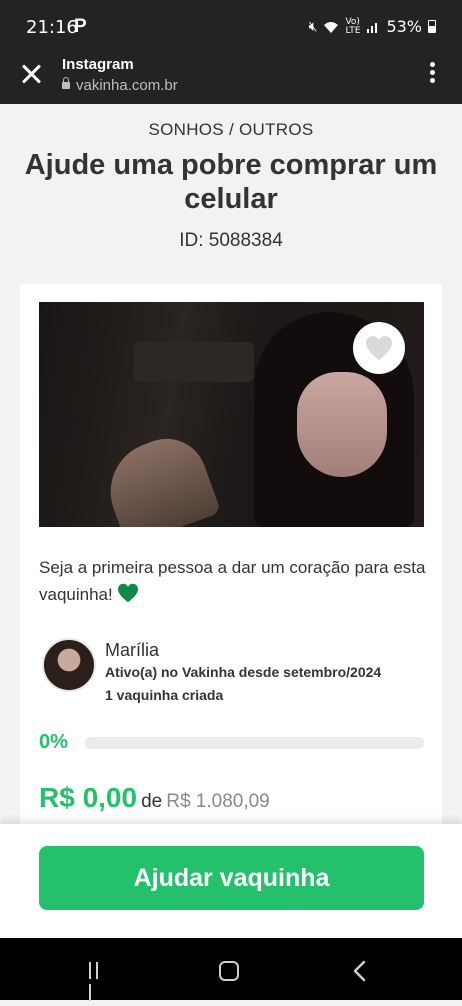 The image size is (462, 1006). I want to click on volte-icon: Vo) LTE, so click(353, 26).